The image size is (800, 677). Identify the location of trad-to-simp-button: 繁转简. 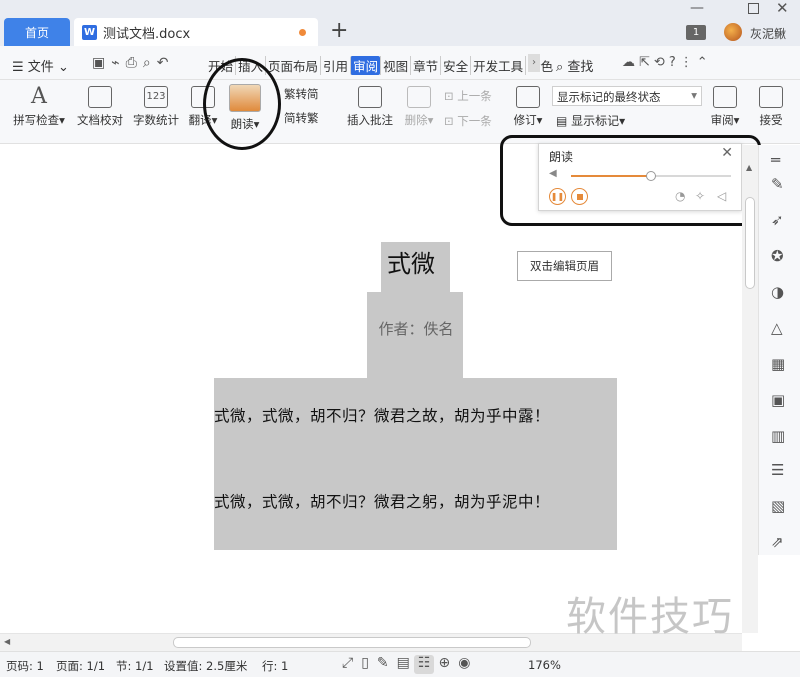
(312, 94).